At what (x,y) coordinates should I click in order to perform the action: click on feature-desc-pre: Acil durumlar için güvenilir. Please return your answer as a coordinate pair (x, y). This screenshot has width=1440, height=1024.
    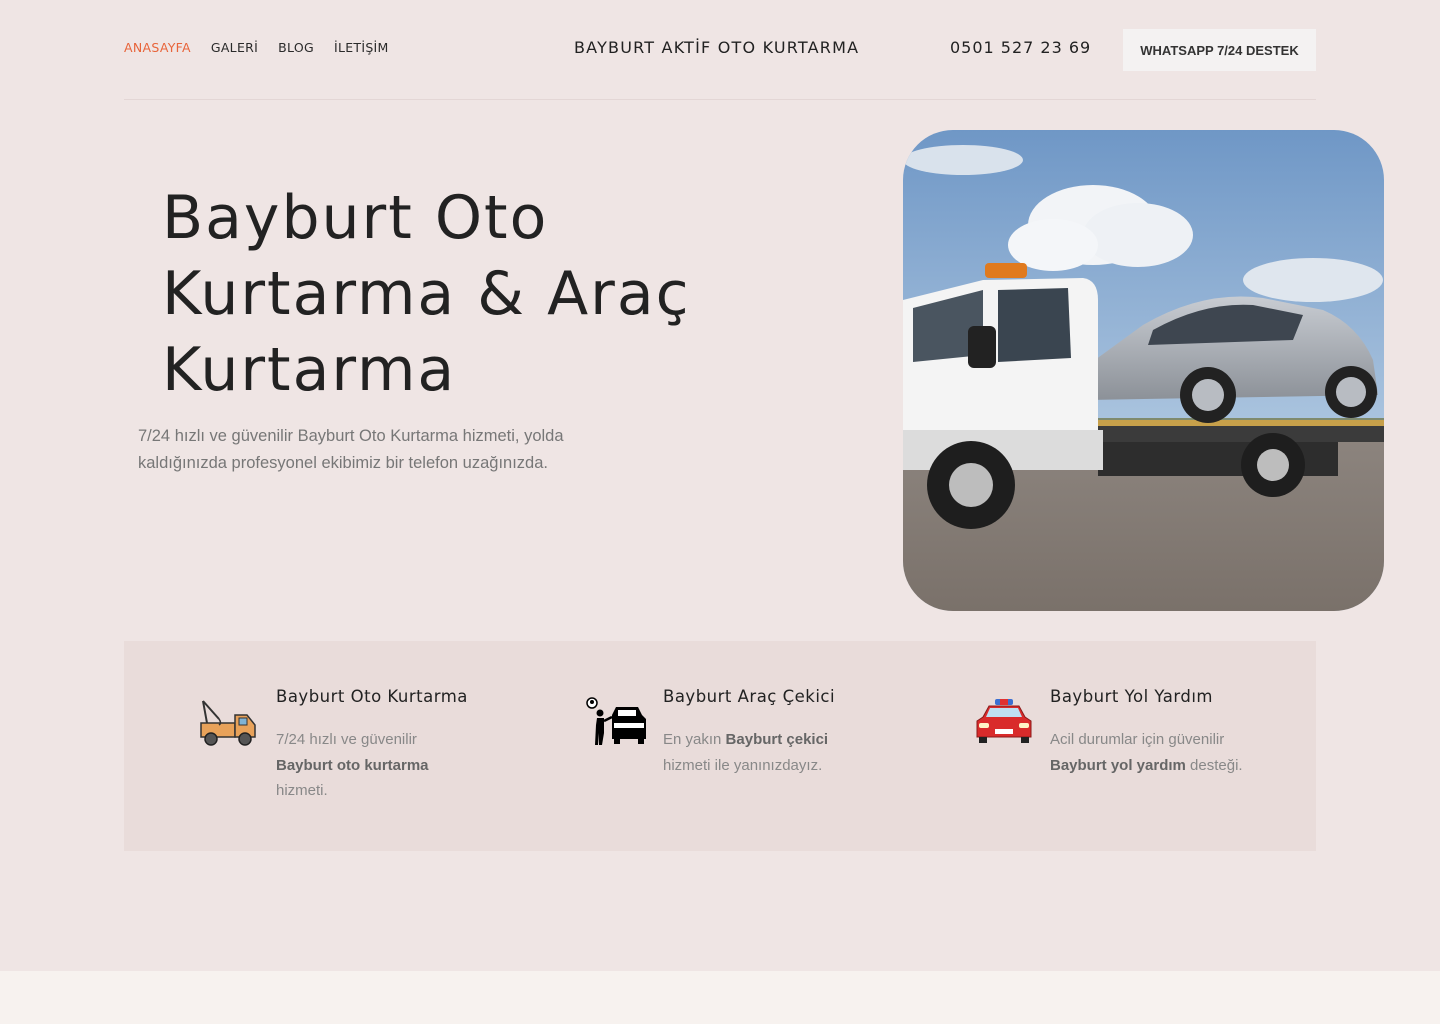
    Looking at the image, I should click on (1137, 739).